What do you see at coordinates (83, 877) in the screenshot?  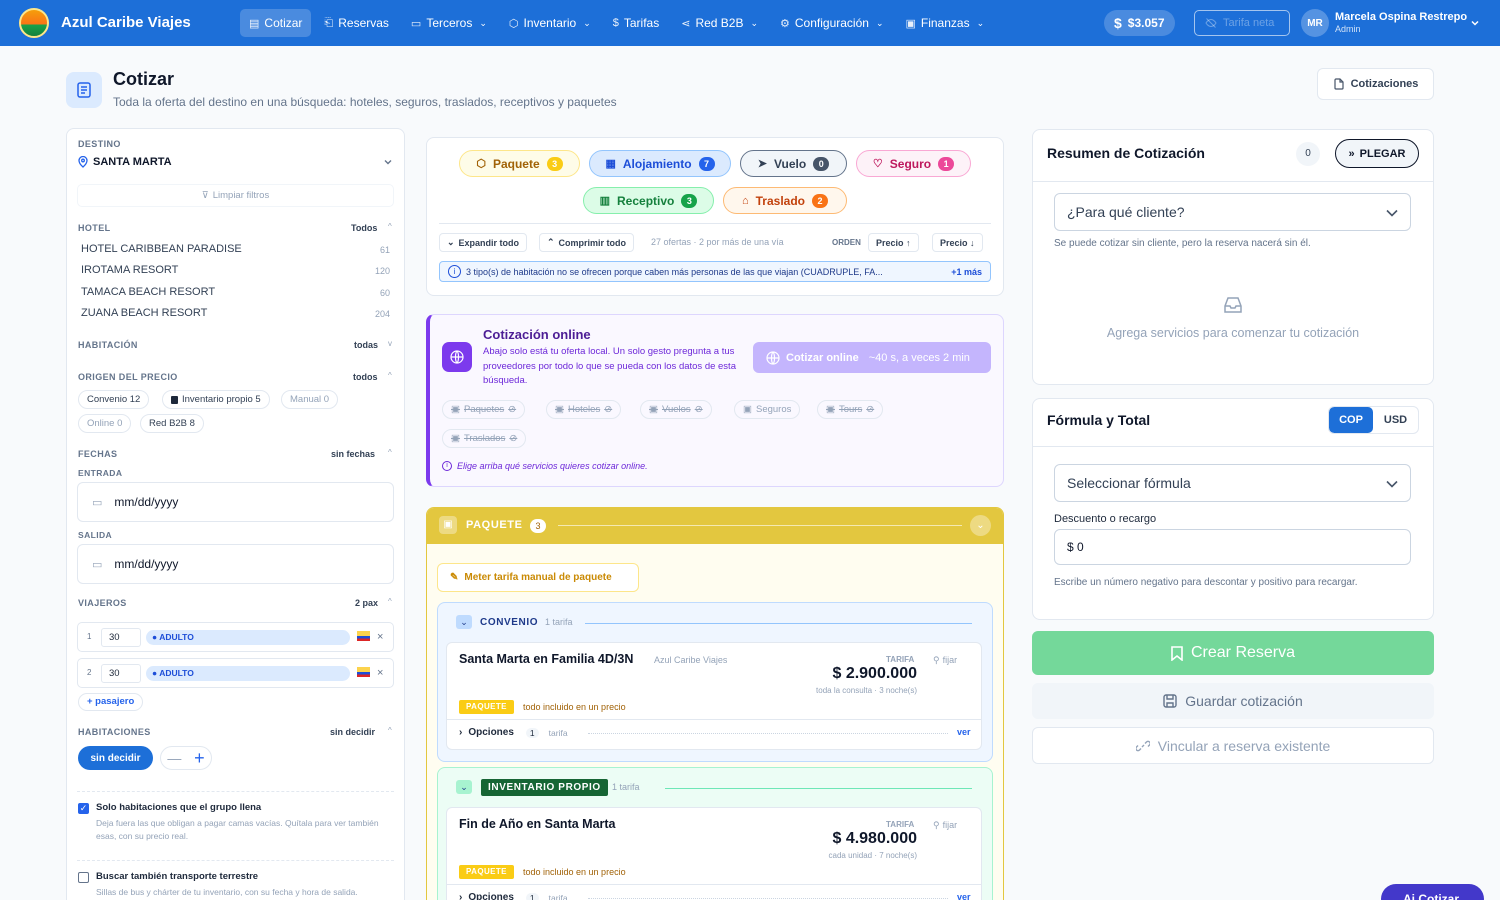 I see `ground-transport-checkbox` at bounding box center [83, 877].